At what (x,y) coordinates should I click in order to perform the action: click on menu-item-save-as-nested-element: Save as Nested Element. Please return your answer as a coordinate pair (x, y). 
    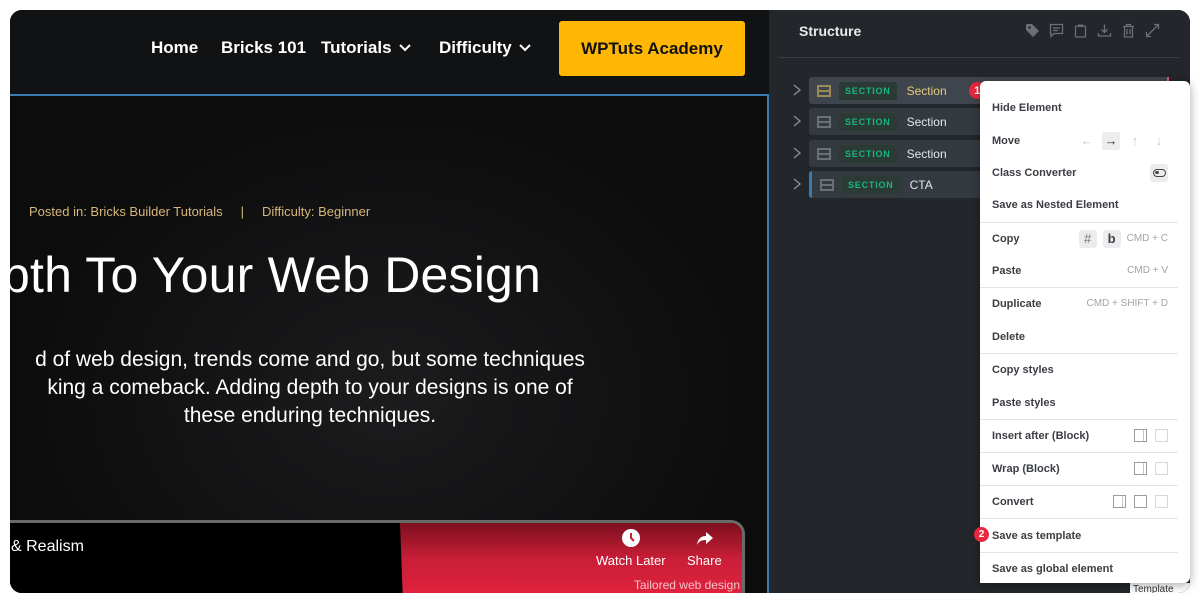
    Looking at the image, I should click on (1079, 204).